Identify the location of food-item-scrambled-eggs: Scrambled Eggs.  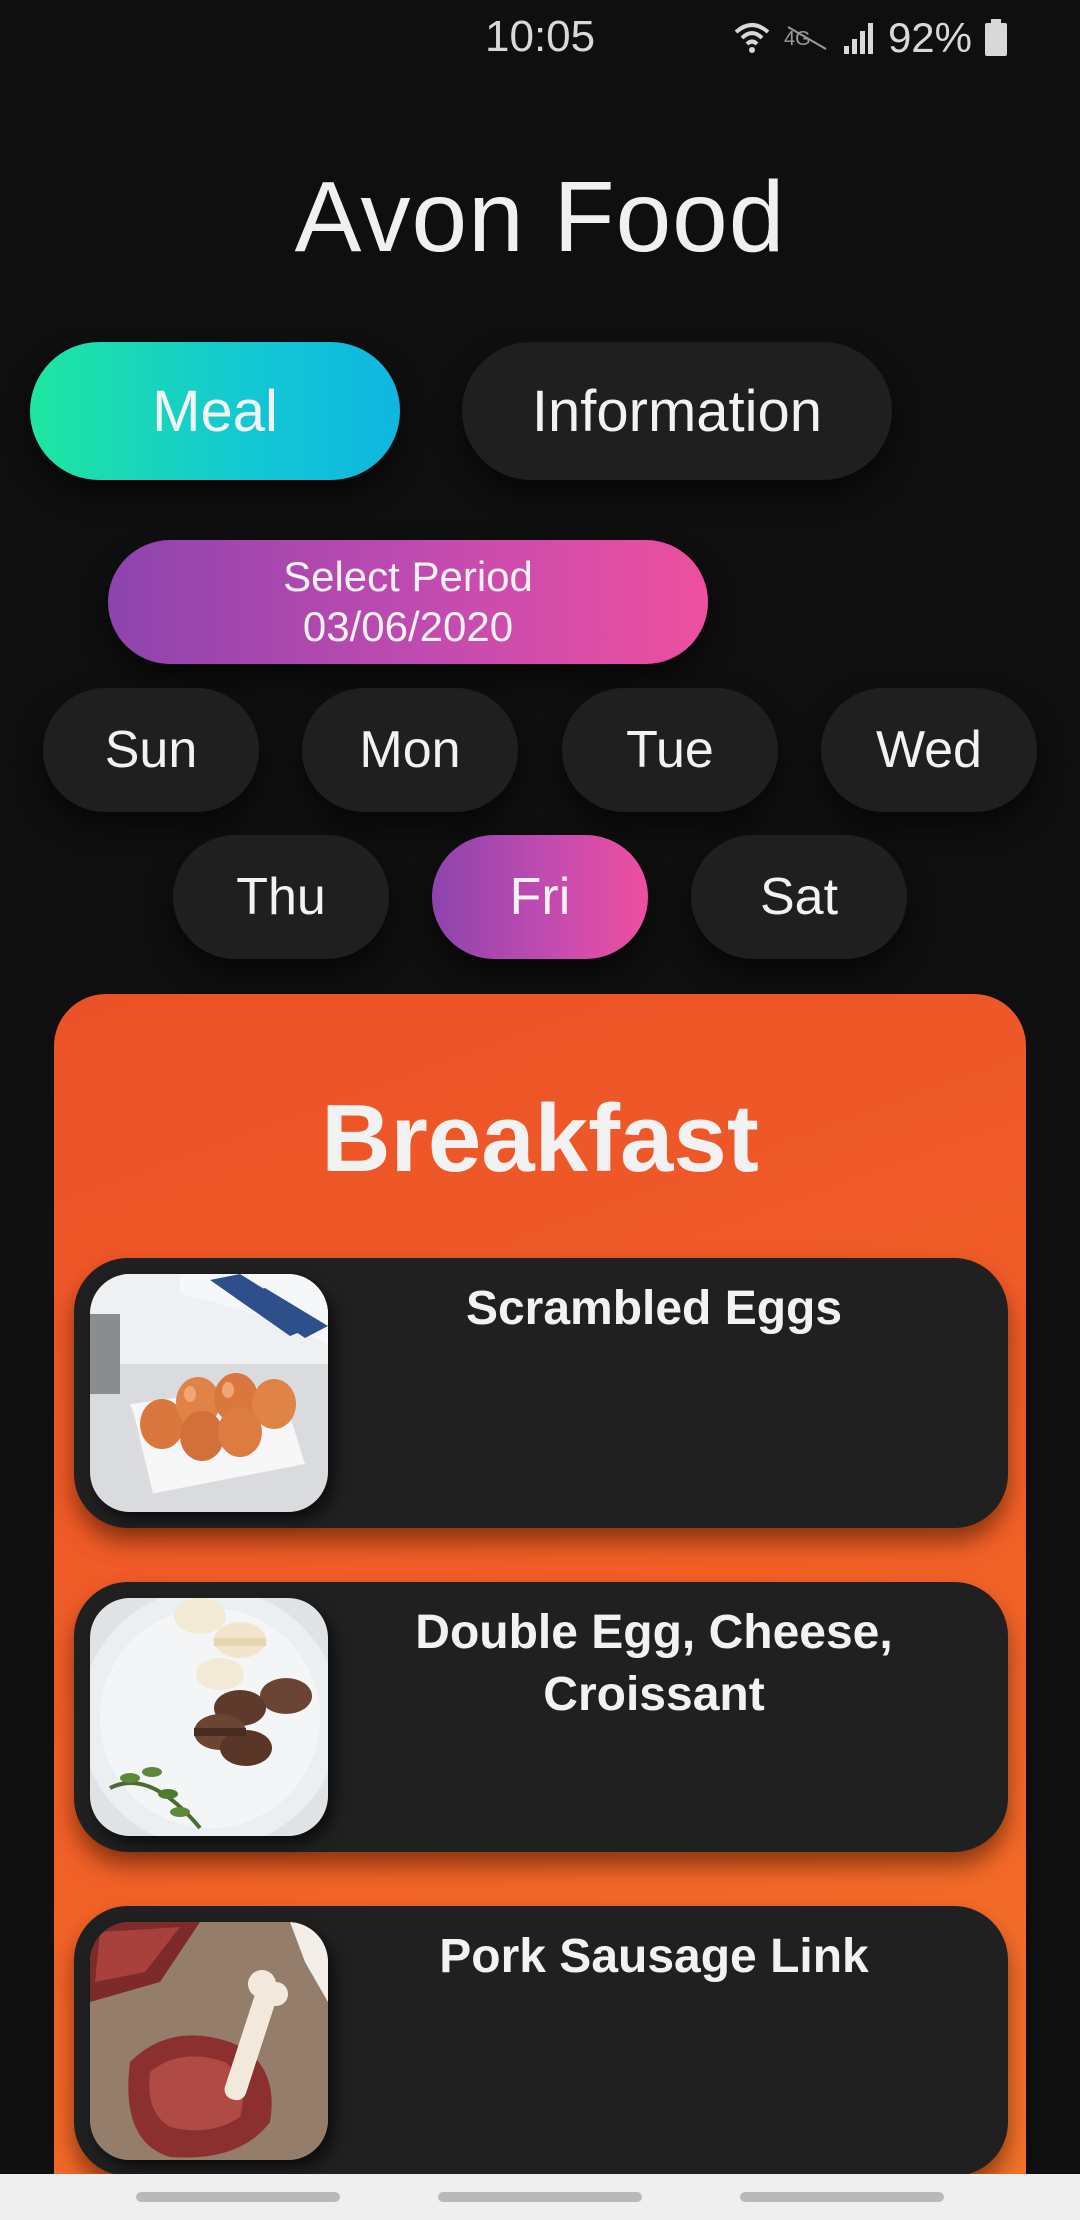
(541, 1393).